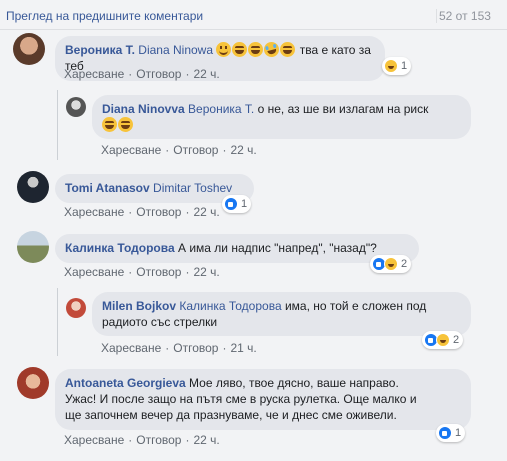 The height and width of the screenshot is (461, 507). What do you see at coordinates (355, 306) in the screenshot?
I see `comment-text: има, но той е сложен под` at bounding box center [355, 306].